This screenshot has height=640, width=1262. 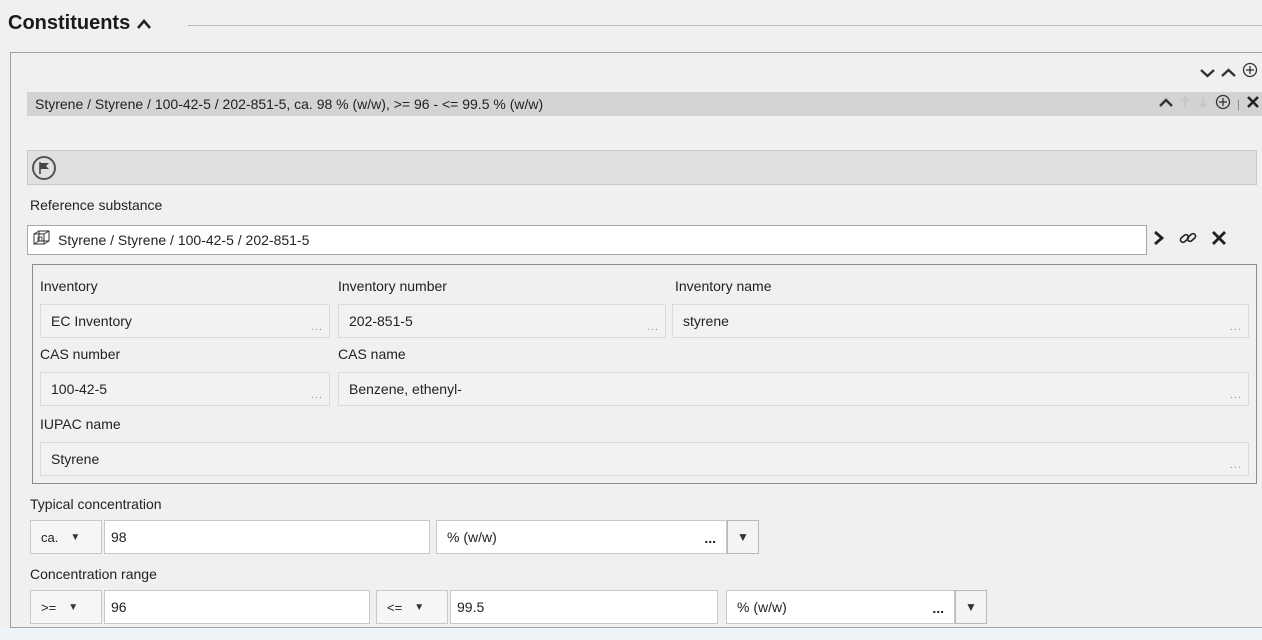 What do you see at coordinates (119, 607) in the screenshot?
I see `lower-value: 96` at bounding box center [119, 607].